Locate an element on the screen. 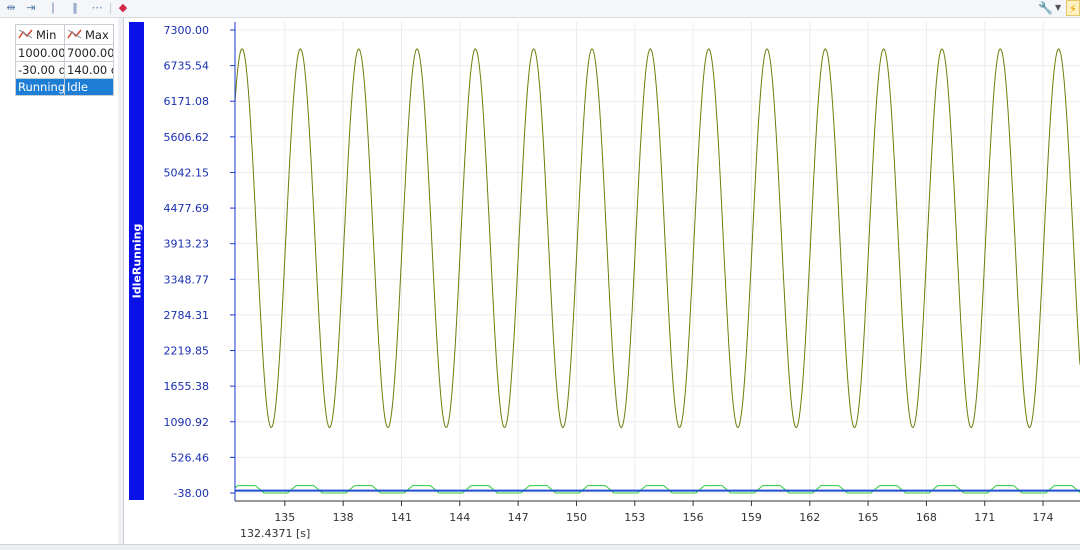  series-line is located at coordinates (657, 489).